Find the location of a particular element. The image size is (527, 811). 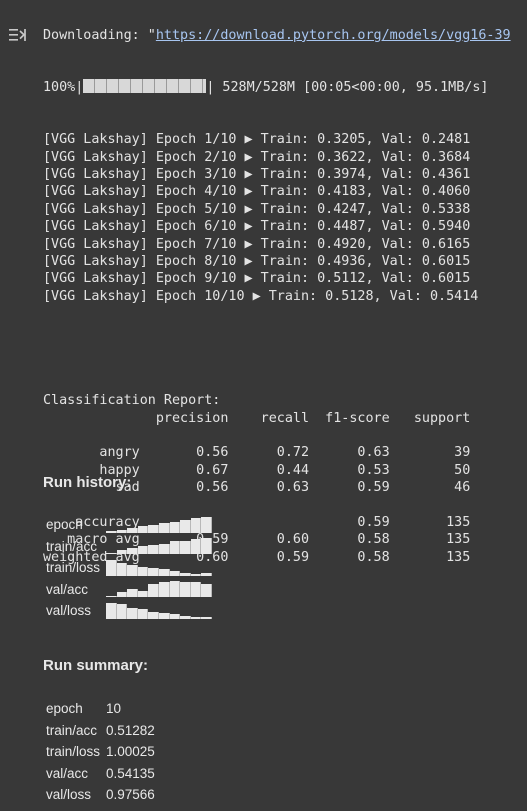

run-history-title: Run history: is located at coordinates (87, 482).